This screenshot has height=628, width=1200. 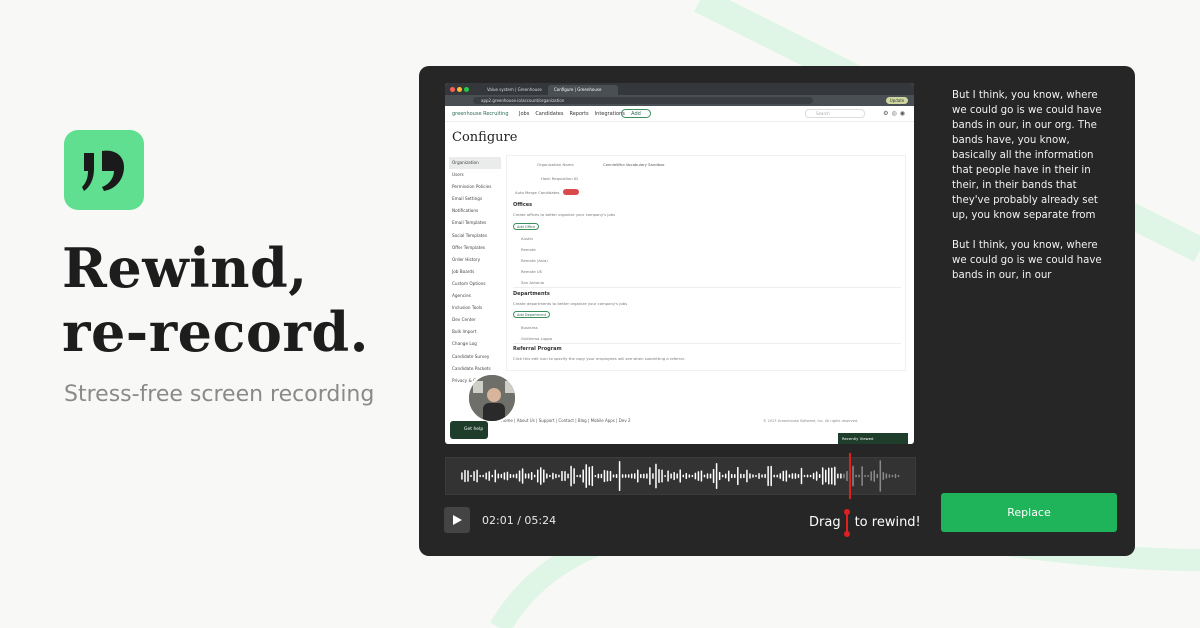 I want to click on replace-button: Replace, so click(x=1029, y=512).